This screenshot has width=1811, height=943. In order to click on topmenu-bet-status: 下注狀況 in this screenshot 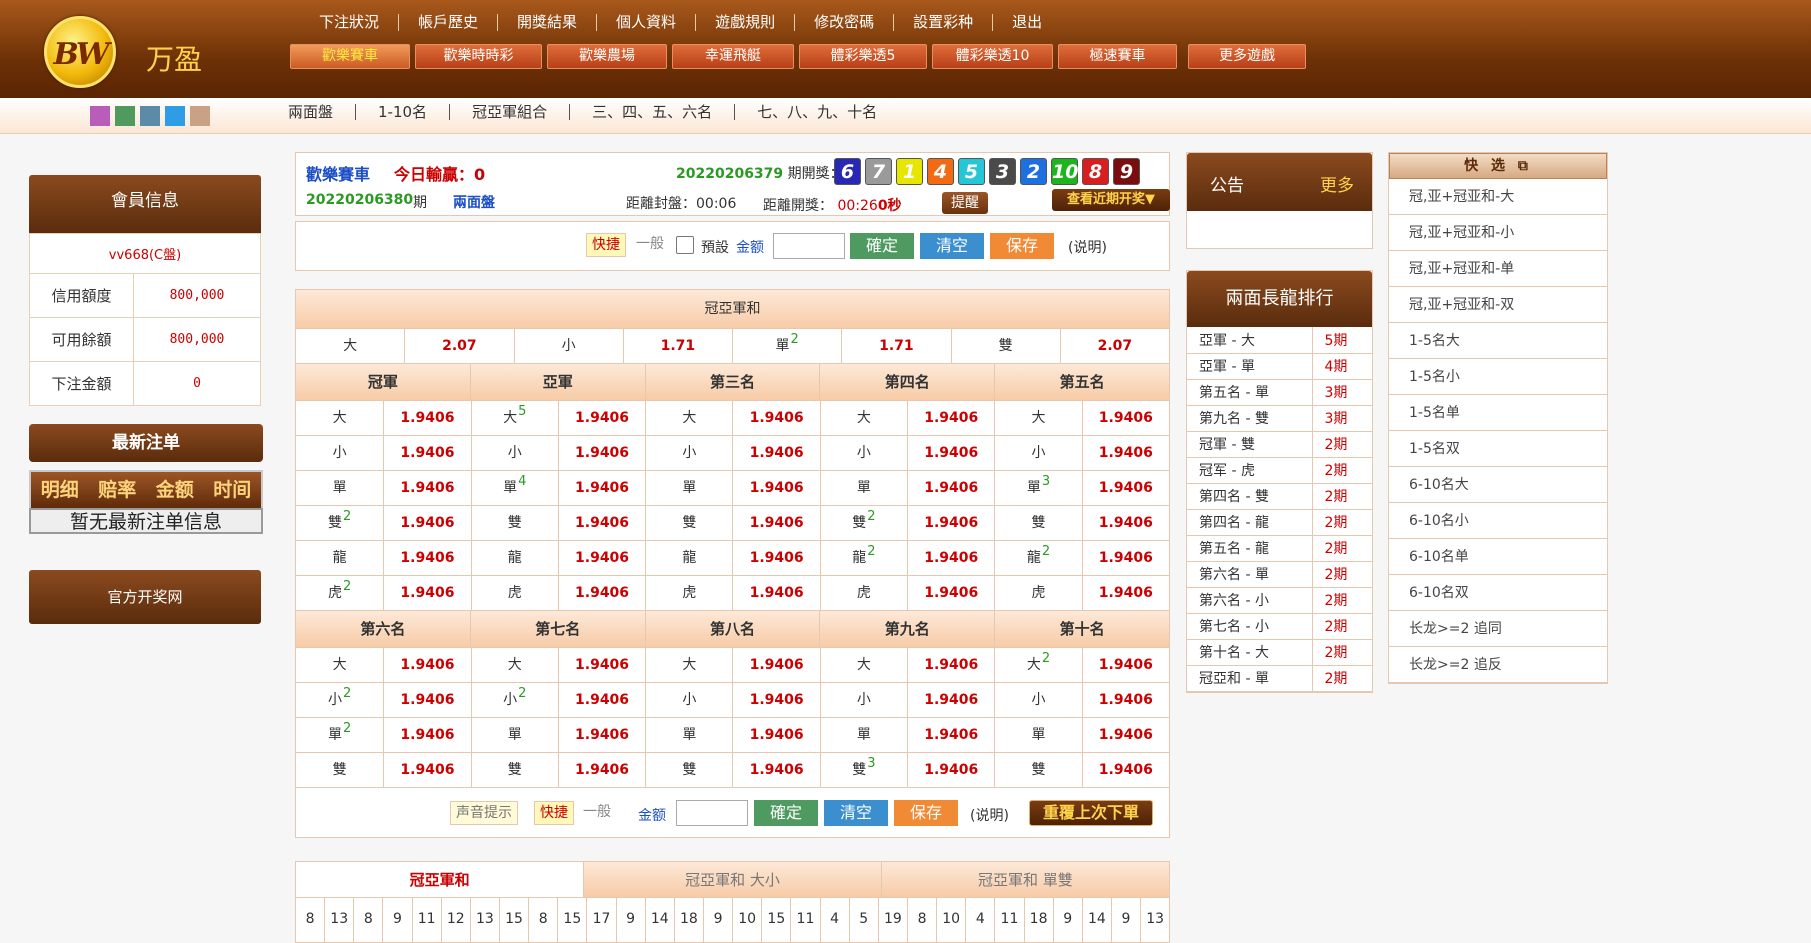, I will do `click(350, 22)`.